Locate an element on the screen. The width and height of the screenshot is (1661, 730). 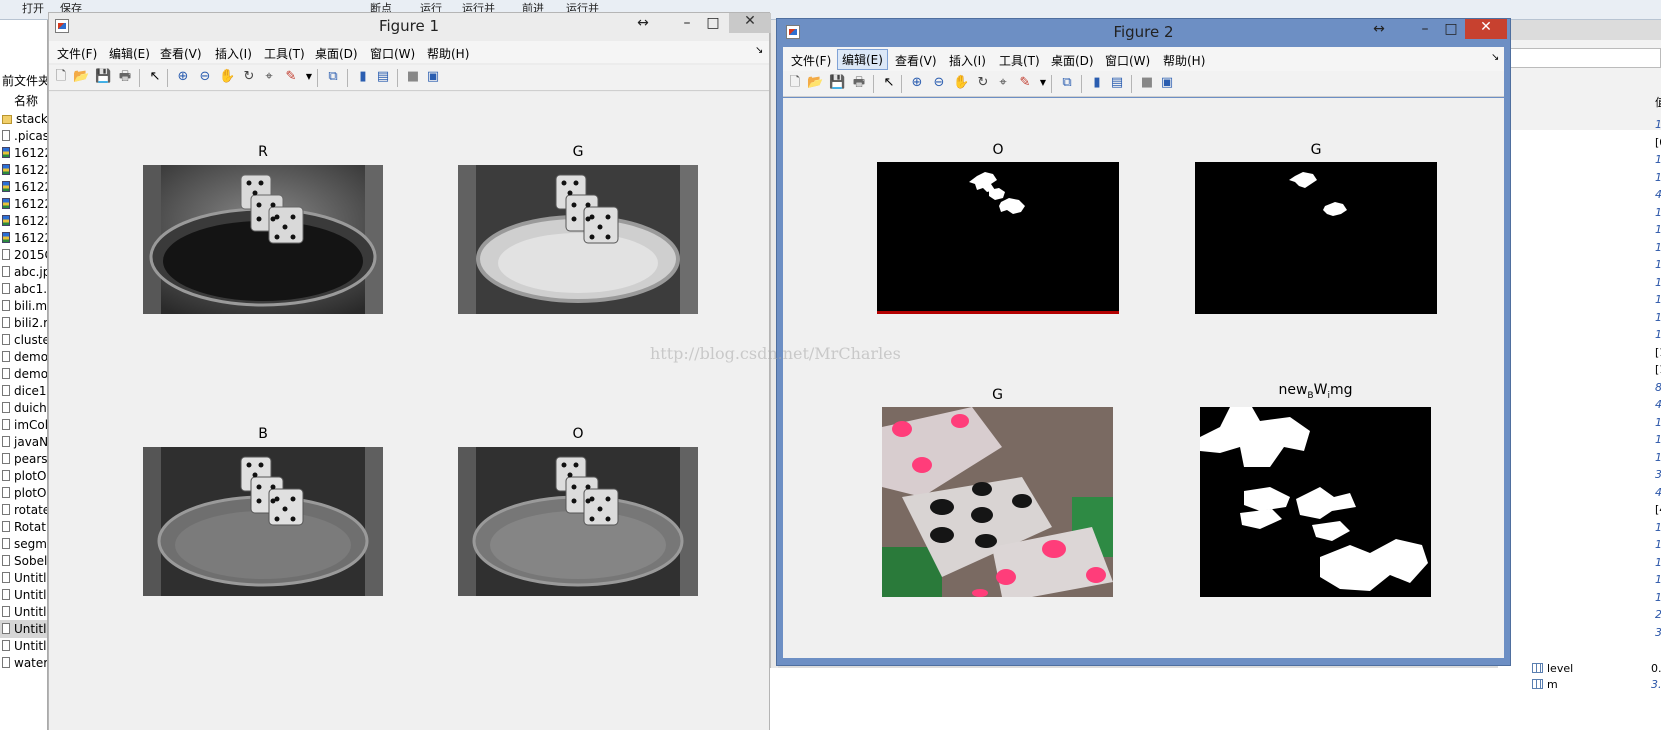
workspace-search-input is located at coordinates (1584, 58).